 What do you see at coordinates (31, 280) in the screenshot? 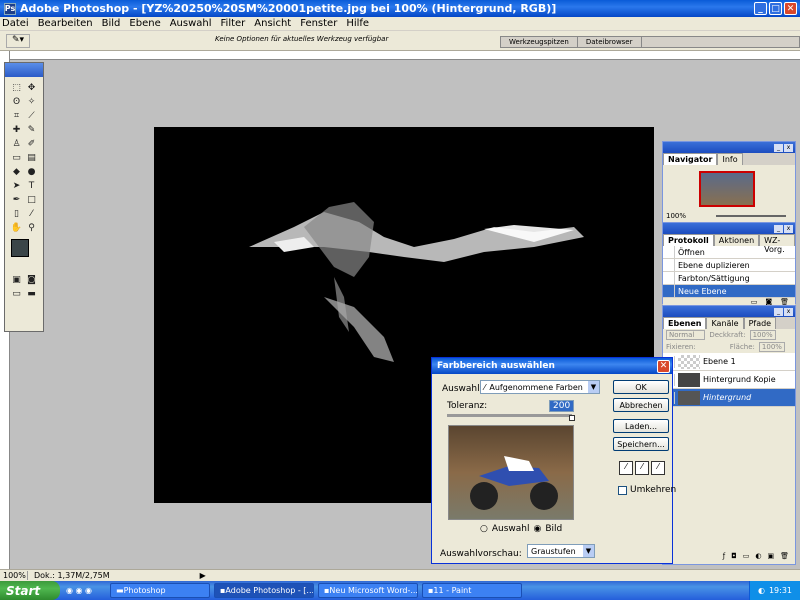
I see `quickmask-icon: ◙` at bounding box center [31, 280].